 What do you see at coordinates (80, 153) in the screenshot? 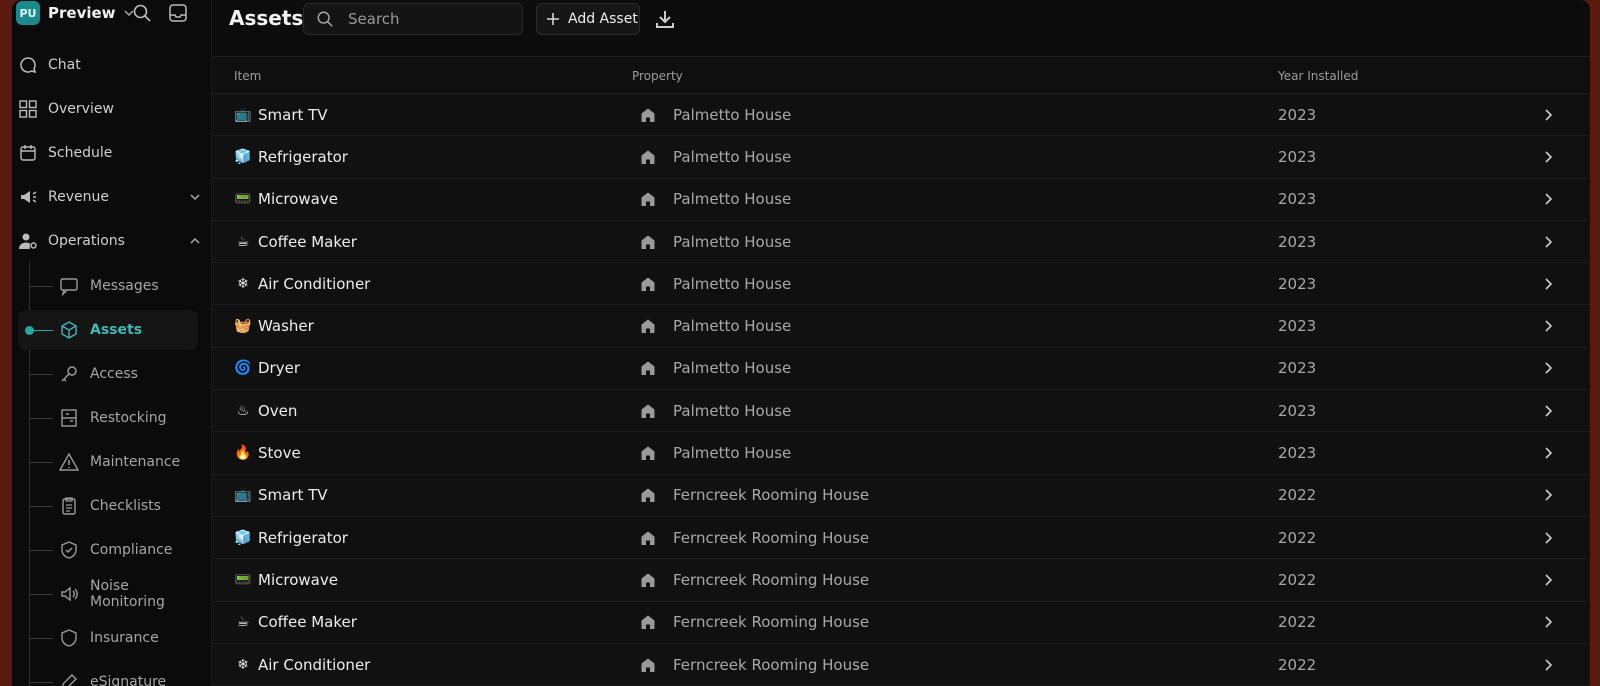
I see `nav-label: Schedule` at bounding box center [80, 153].